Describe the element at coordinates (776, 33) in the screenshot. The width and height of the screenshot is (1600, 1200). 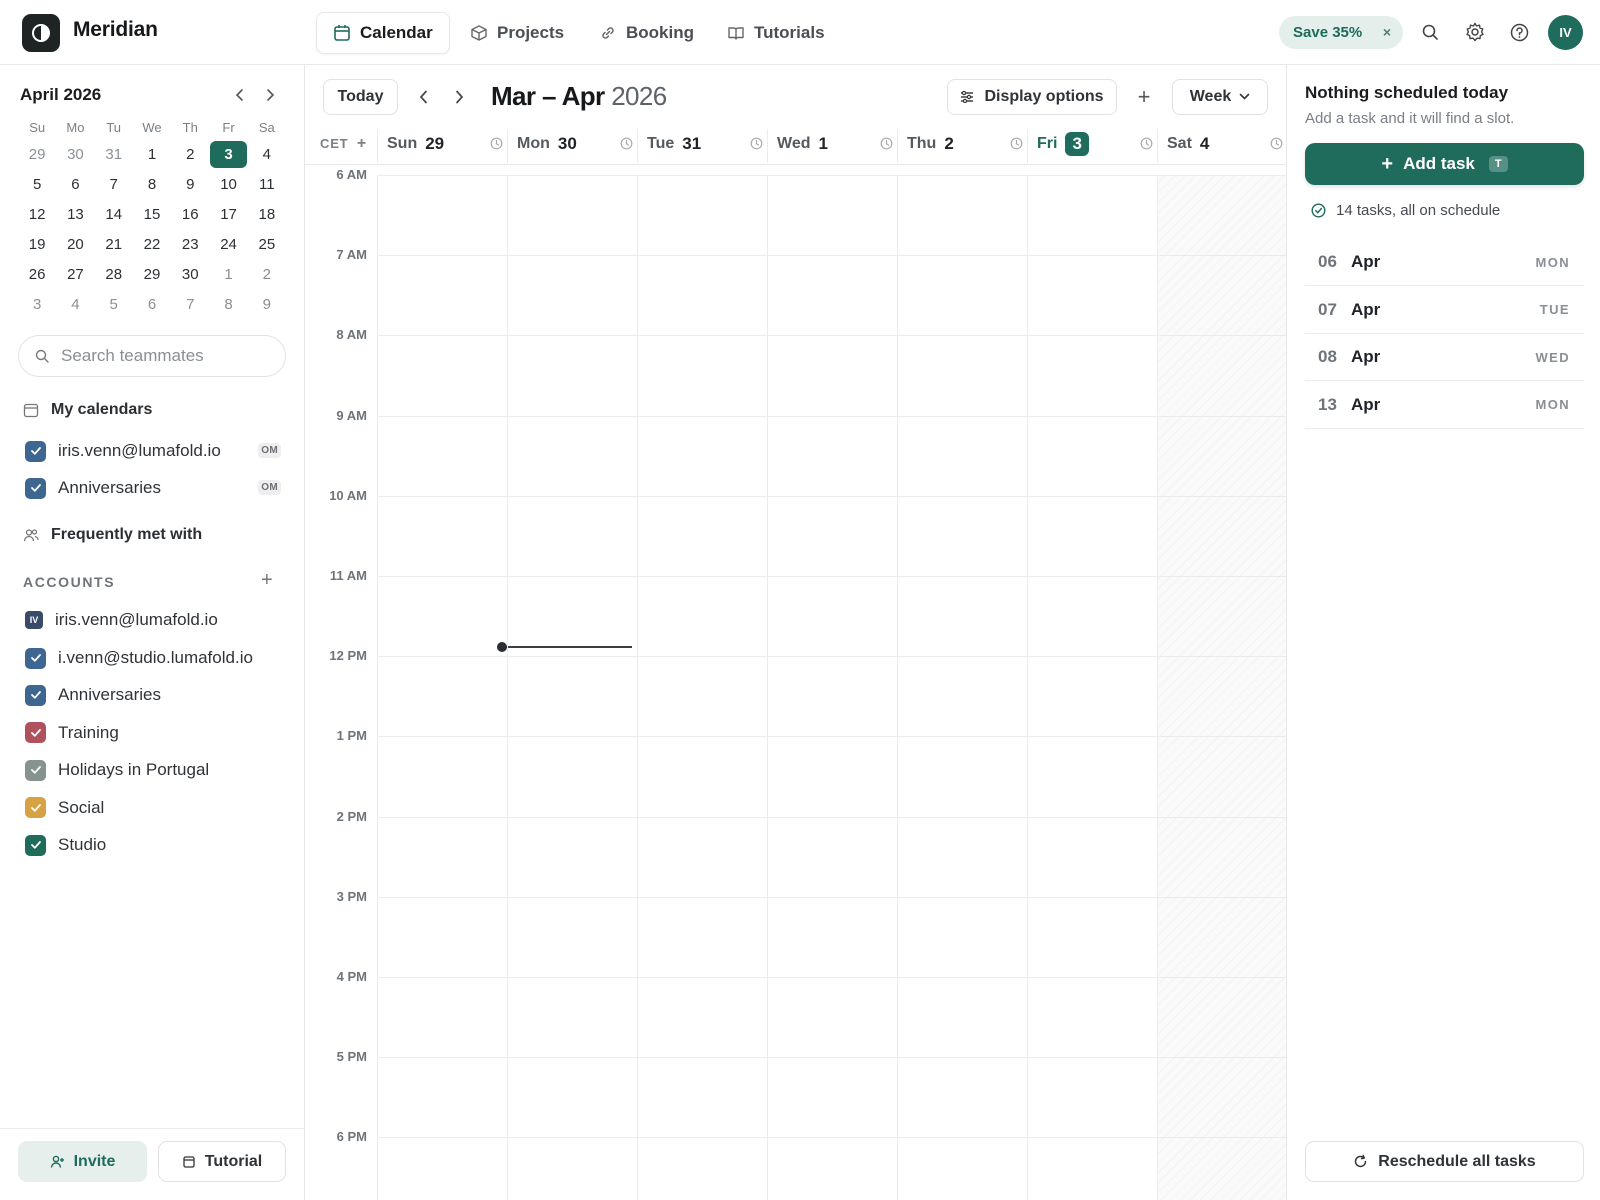
I see `tab-tutorials: Tutorials` at that location.